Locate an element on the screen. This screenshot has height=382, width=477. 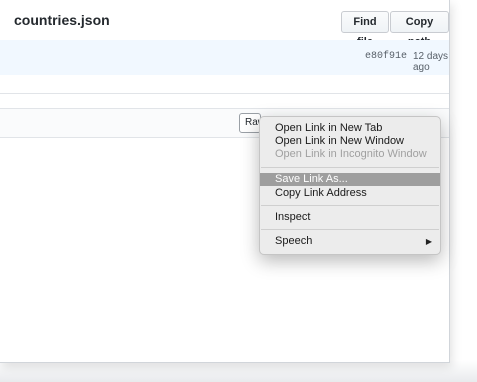
menu-item-speech: Speech ▶ is located at coordinates (350, 241).